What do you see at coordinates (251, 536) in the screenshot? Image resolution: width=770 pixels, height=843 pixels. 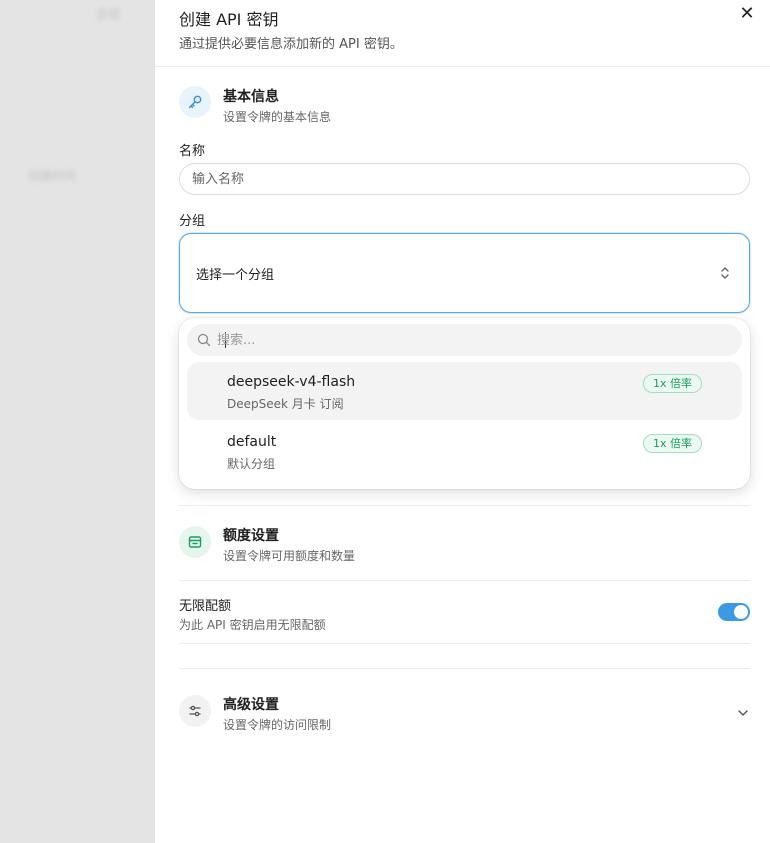 I see `quota-section-title: 额度设置` at bounding box center [251, 536].